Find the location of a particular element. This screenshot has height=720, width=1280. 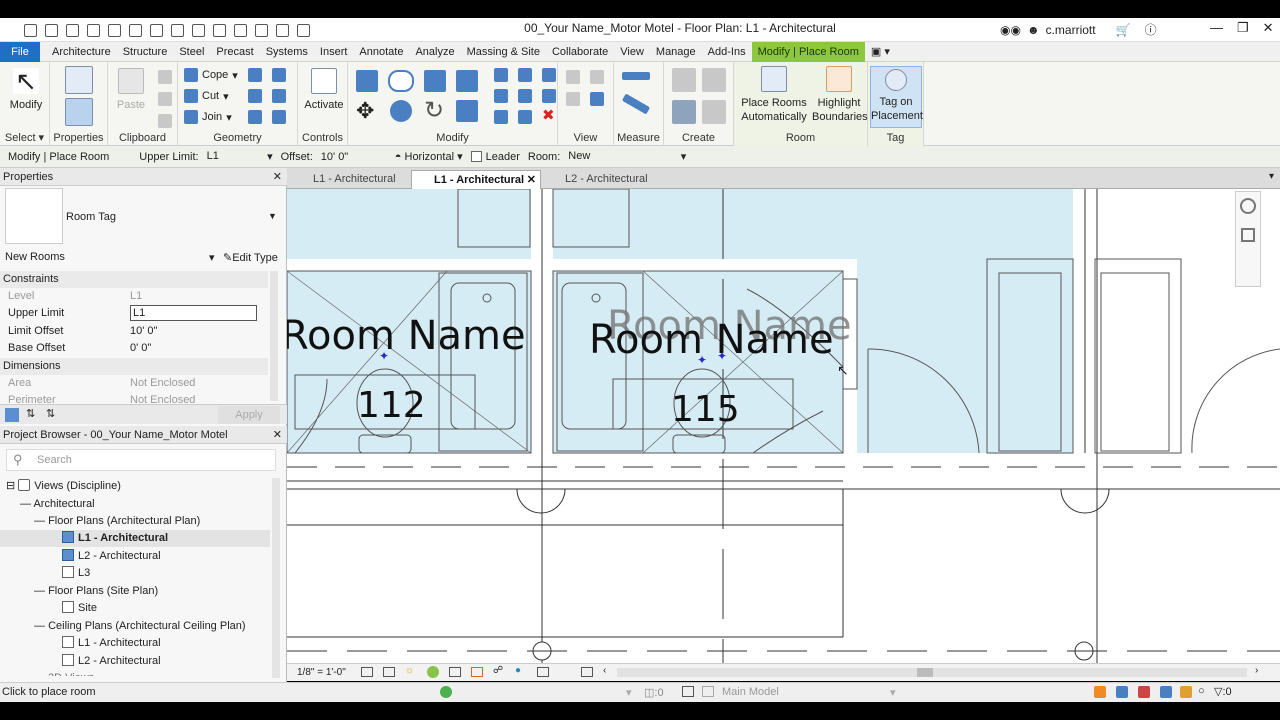

section-icon is located at coordinates (261, 30).